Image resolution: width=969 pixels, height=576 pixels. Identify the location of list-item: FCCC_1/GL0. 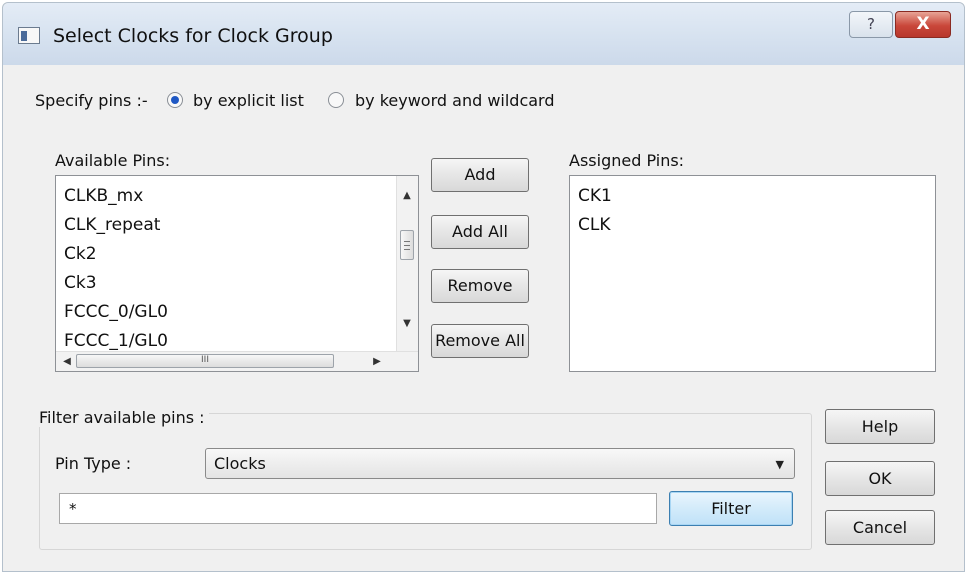
(116, 341).